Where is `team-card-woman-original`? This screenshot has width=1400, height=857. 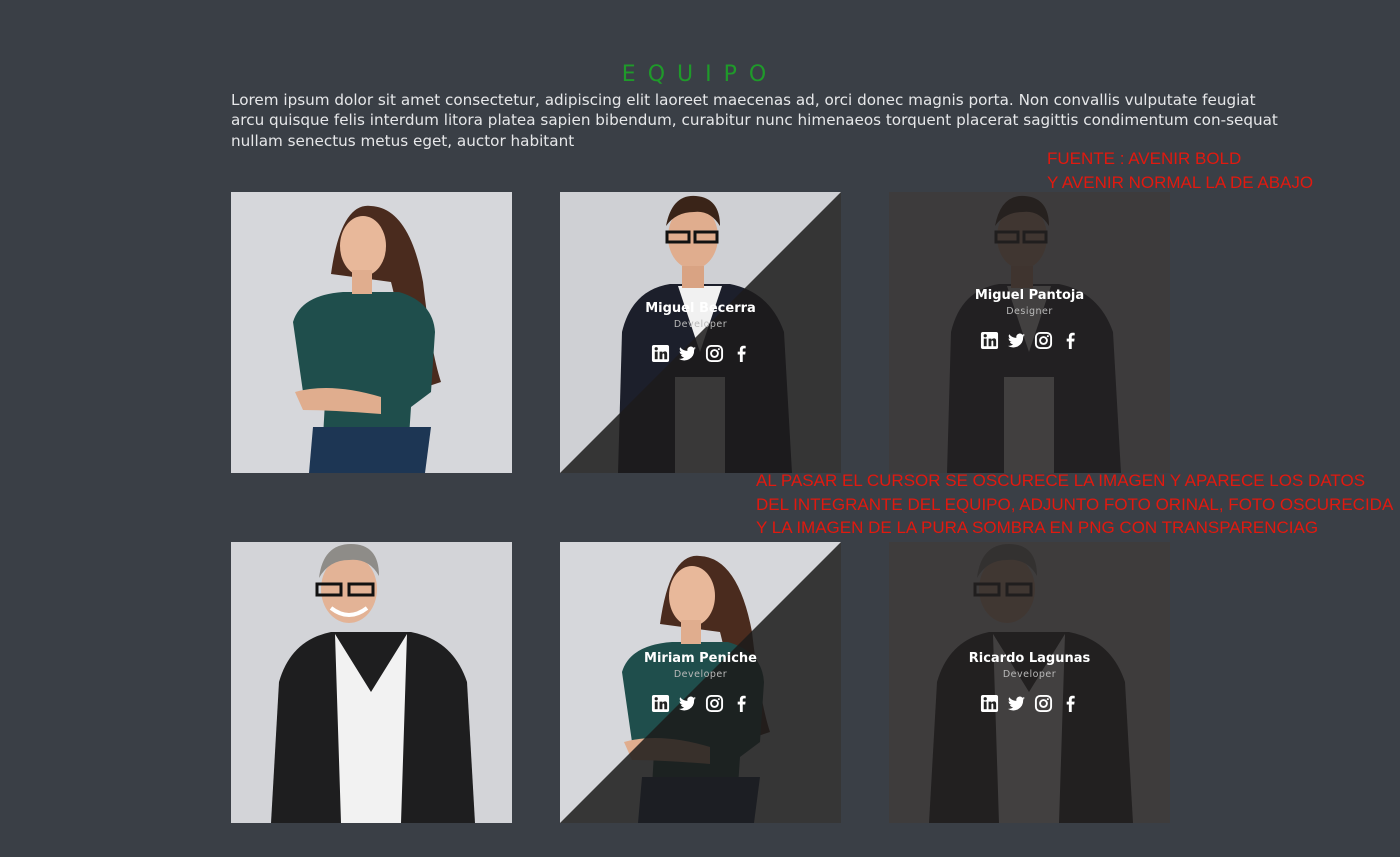 team-card-woman-original is located at coordinates (371, 332).